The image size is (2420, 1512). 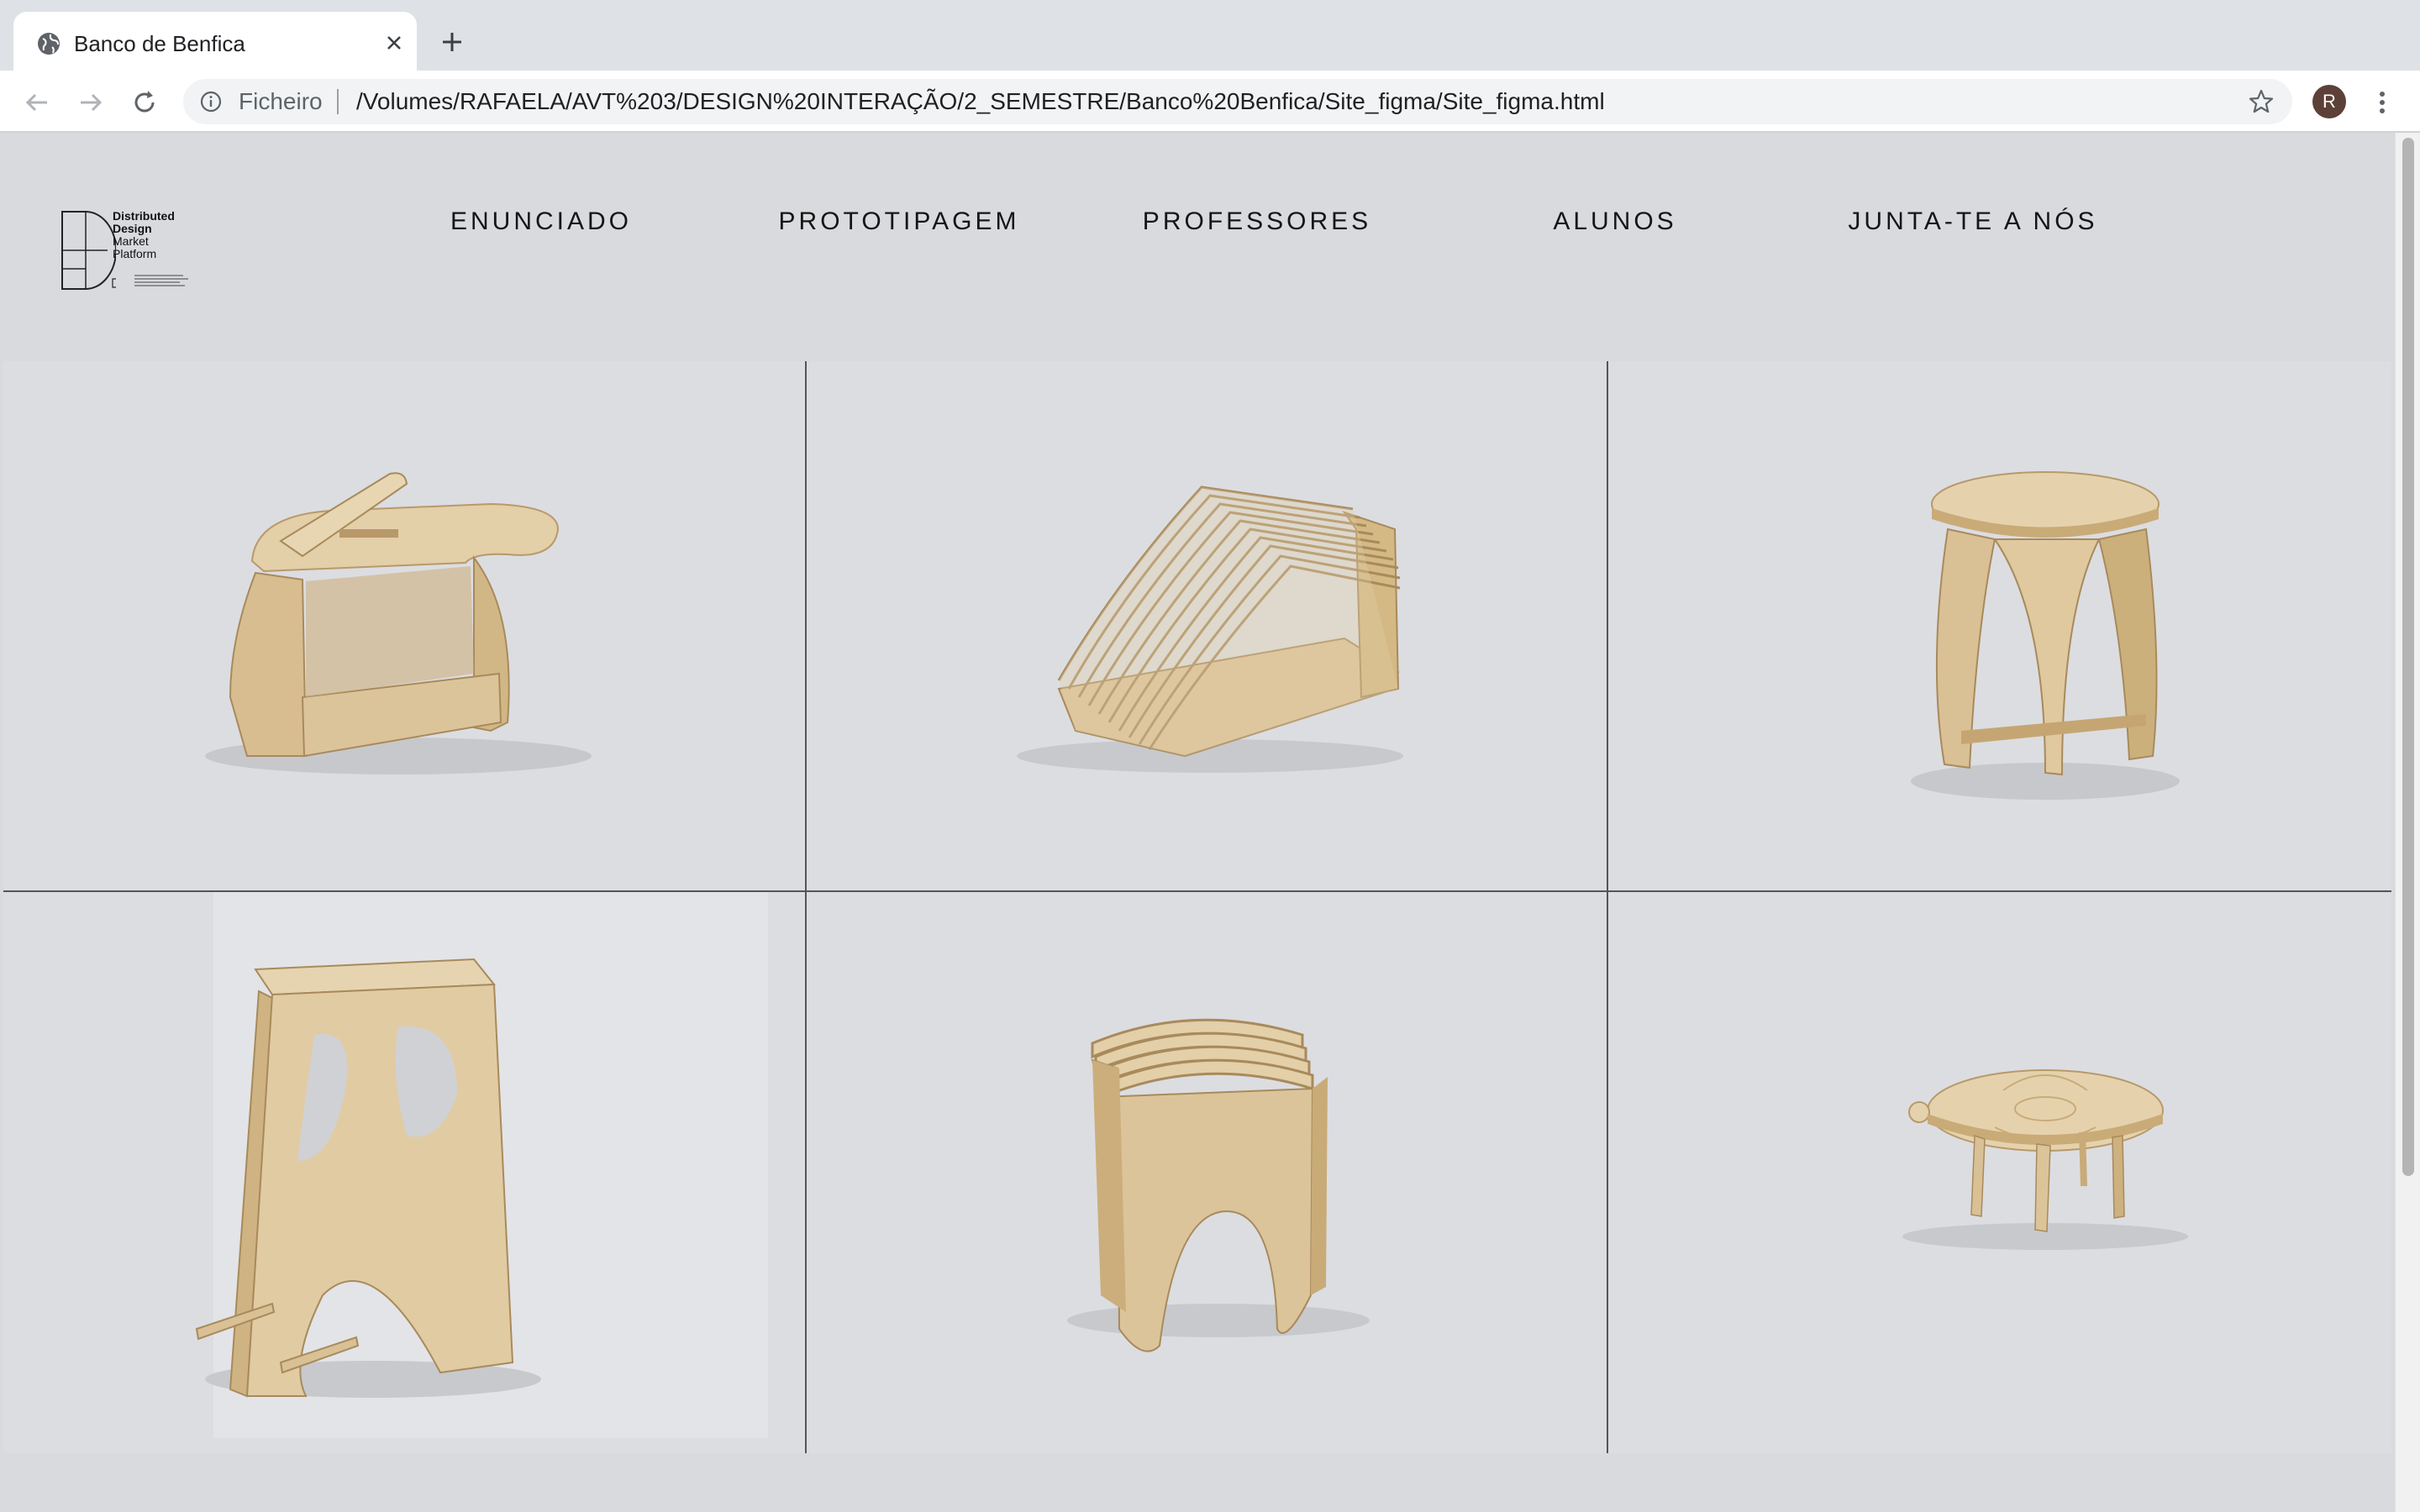 I want to click on page-scrollbar, so click(x=2407, y=822).